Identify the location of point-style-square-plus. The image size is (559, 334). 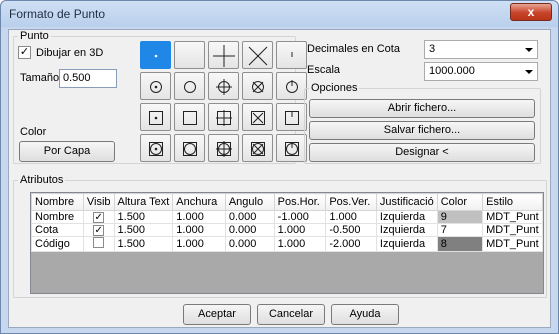
(223, 117).